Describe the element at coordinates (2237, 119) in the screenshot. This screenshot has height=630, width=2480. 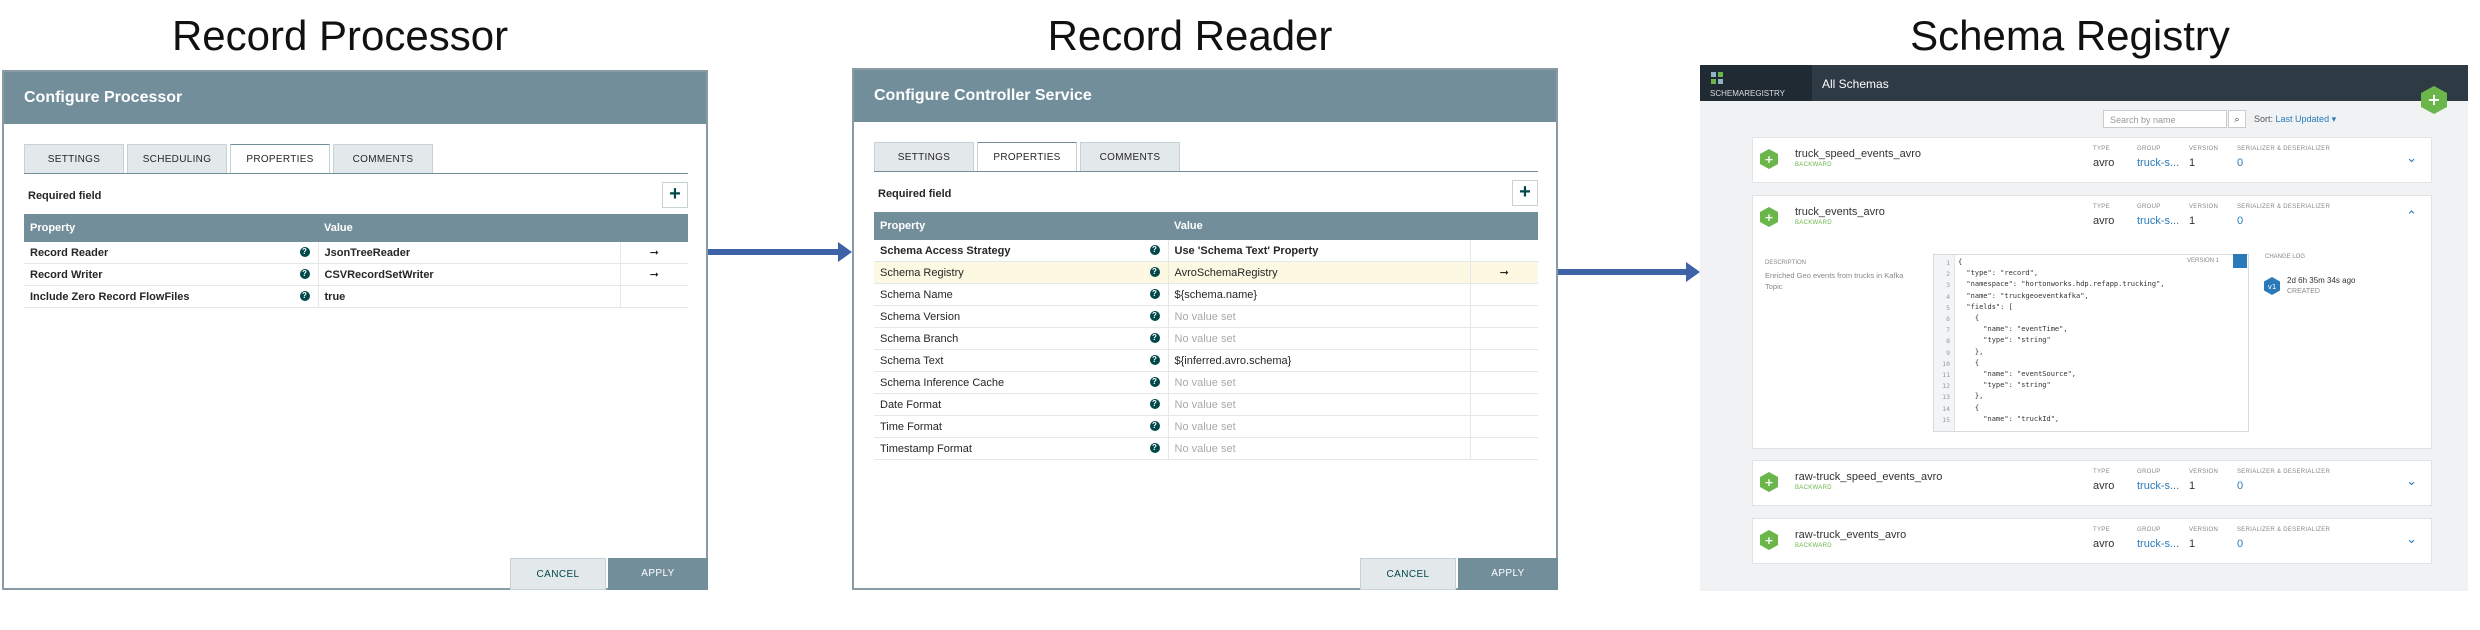
I see `search-icon: ⌕` at that location.